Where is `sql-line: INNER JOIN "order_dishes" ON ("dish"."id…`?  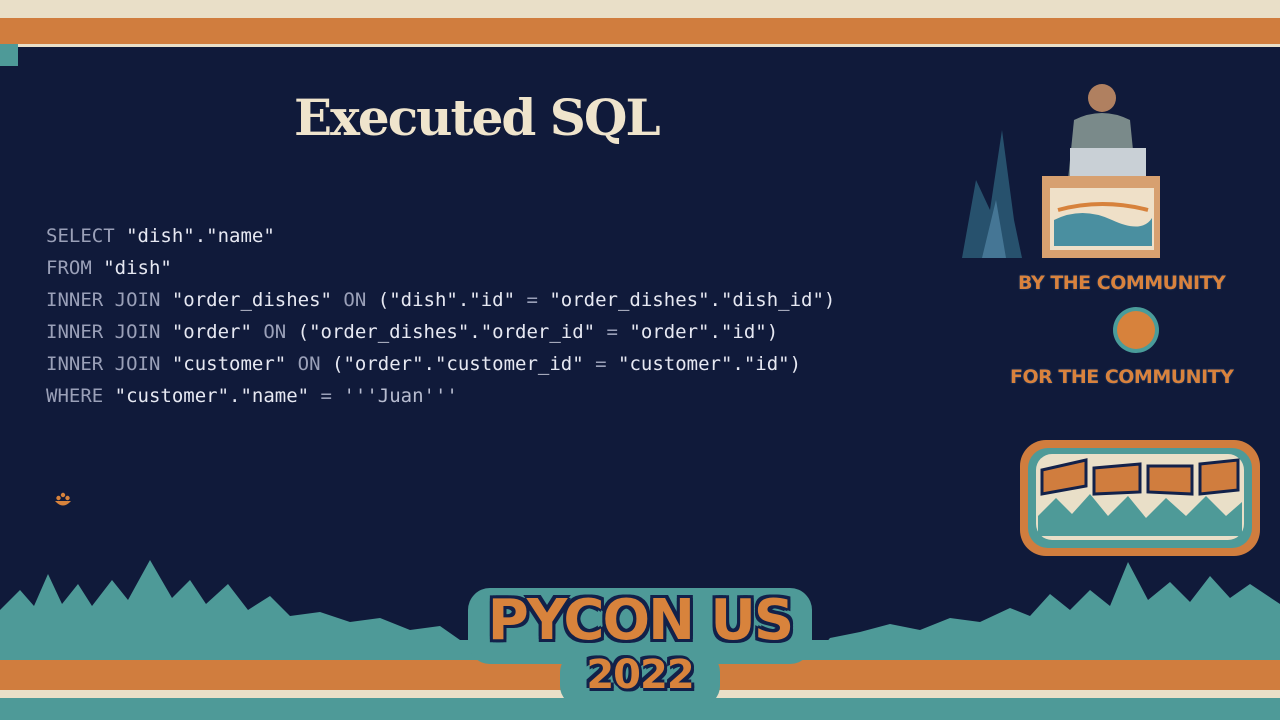 sql-line: INNER JOIN "order_dishes" ON ("dish"."id… is located at coordinates (440, 300).